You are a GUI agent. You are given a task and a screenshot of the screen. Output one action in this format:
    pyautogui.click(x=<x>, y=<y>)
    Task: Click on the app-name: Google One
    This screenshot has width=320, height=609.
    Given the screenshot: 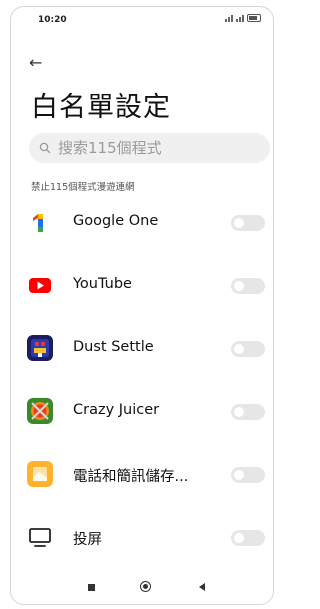 What is the action you would take?
    pyautogui.click(x=116, y=221)
    